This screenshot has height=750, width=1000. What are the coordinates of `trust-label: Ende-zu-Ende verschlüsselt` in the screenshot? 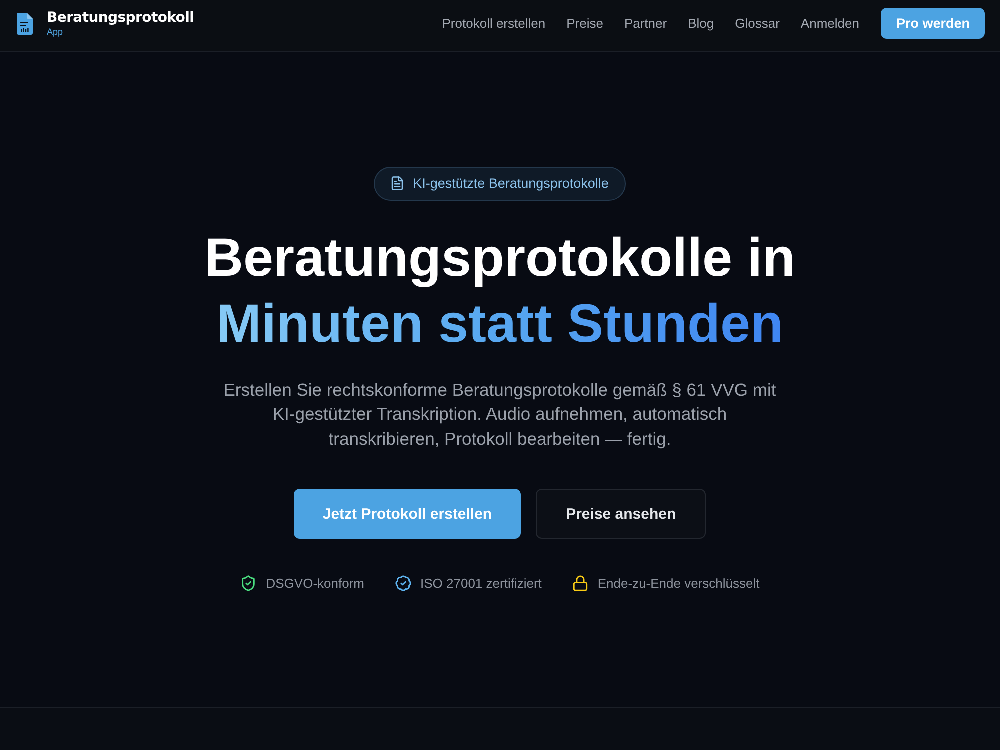 It's located at (679, 584).